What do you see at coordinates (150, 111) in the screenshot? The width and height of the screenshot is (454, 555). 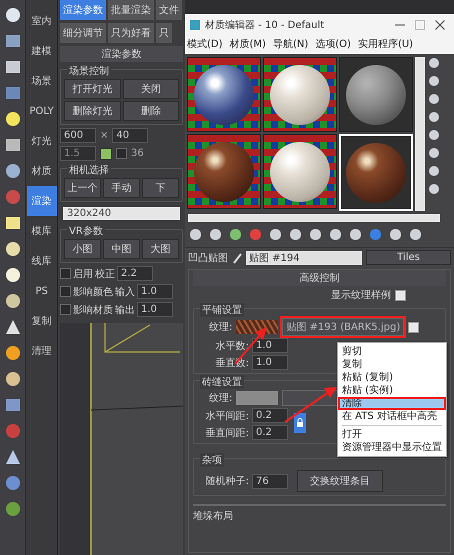 I see `panel-button: 删除` at bounding box center [150, 111].